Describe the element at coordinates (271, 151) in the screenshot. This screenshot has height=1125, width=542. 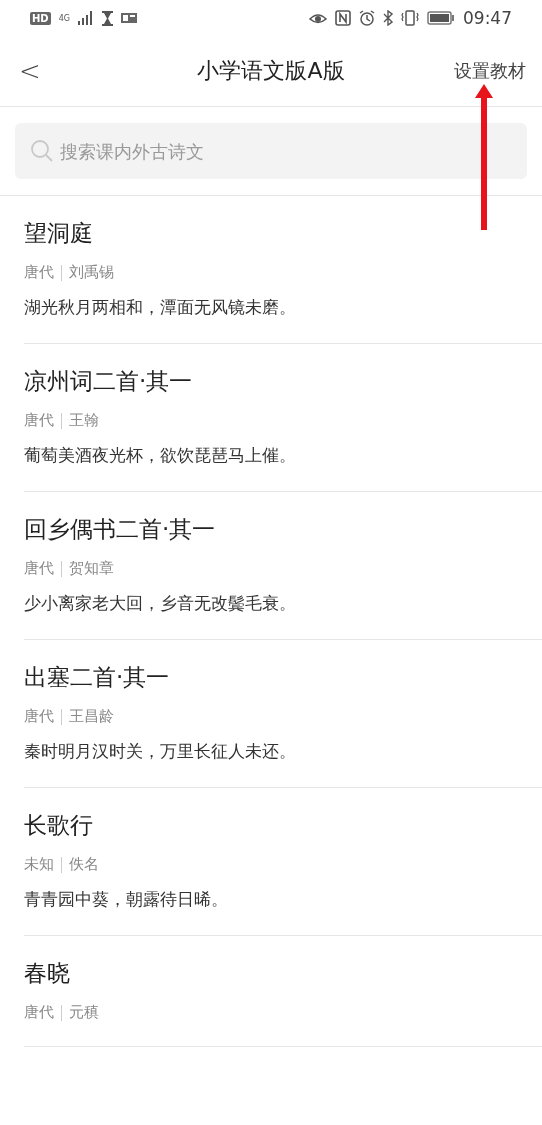
I see `search-field: 搜索课内外古诗文` at that location.